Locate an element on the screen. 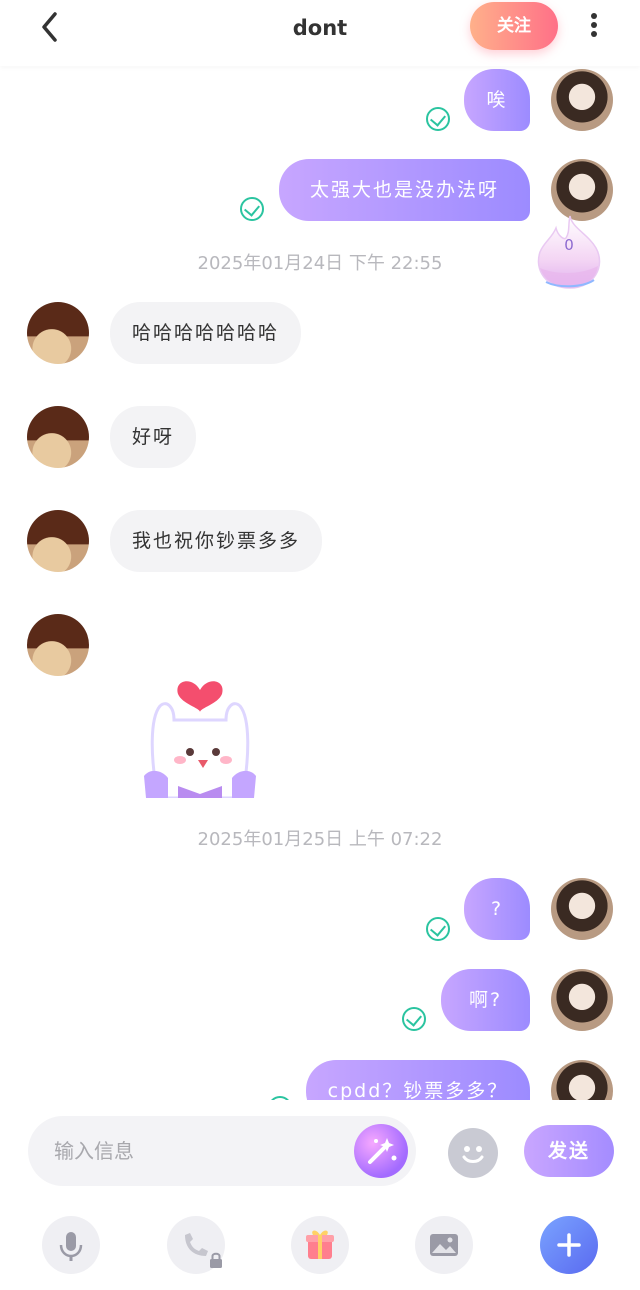 This screenshot has height=1290, width=640. voice-call-button is located at coordinates (196, 1245).